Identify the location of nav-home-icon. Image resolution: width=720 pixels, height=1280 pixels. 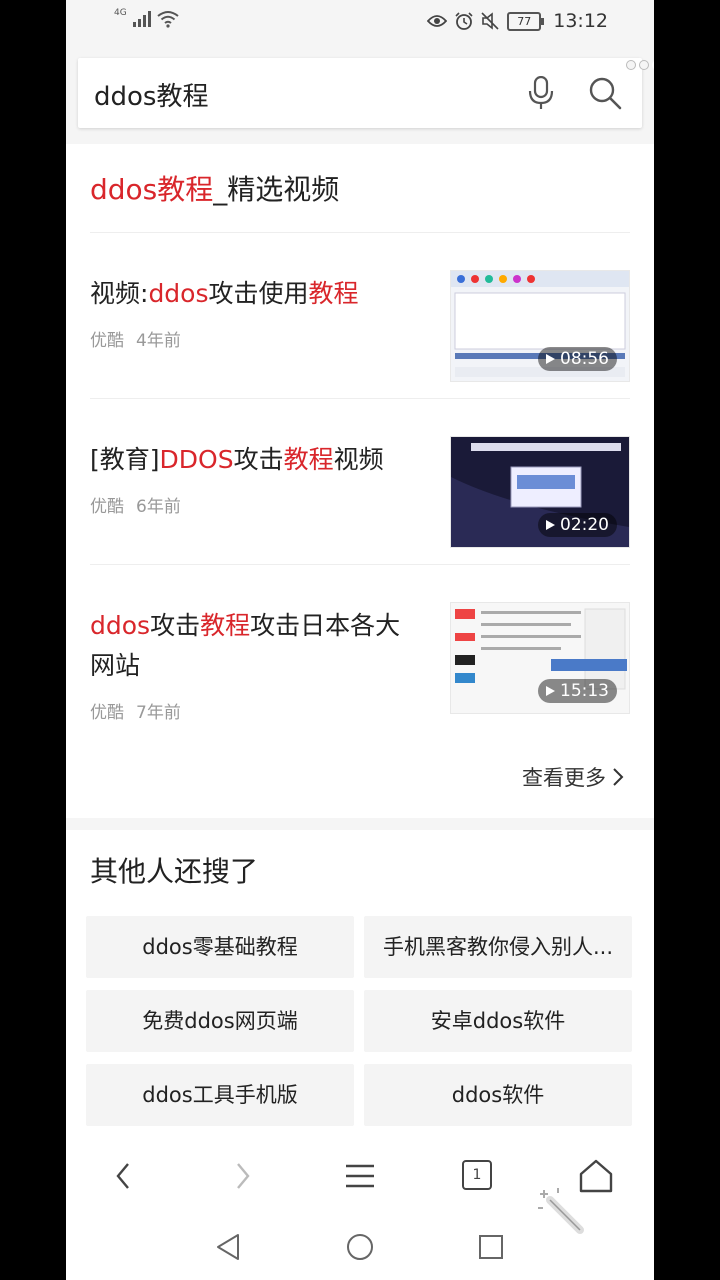
(360, 1247).